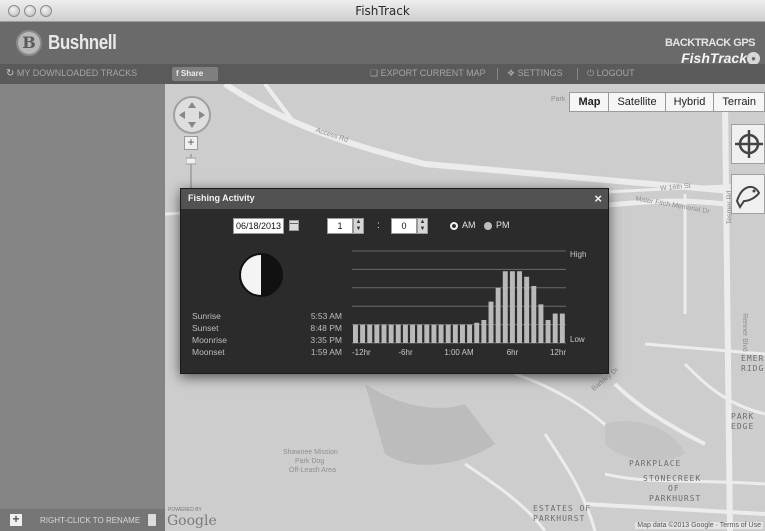 The height and width of the screenshot is (531, 765). I want to click on moonrise-label: Moonrise, so click(209, 340).